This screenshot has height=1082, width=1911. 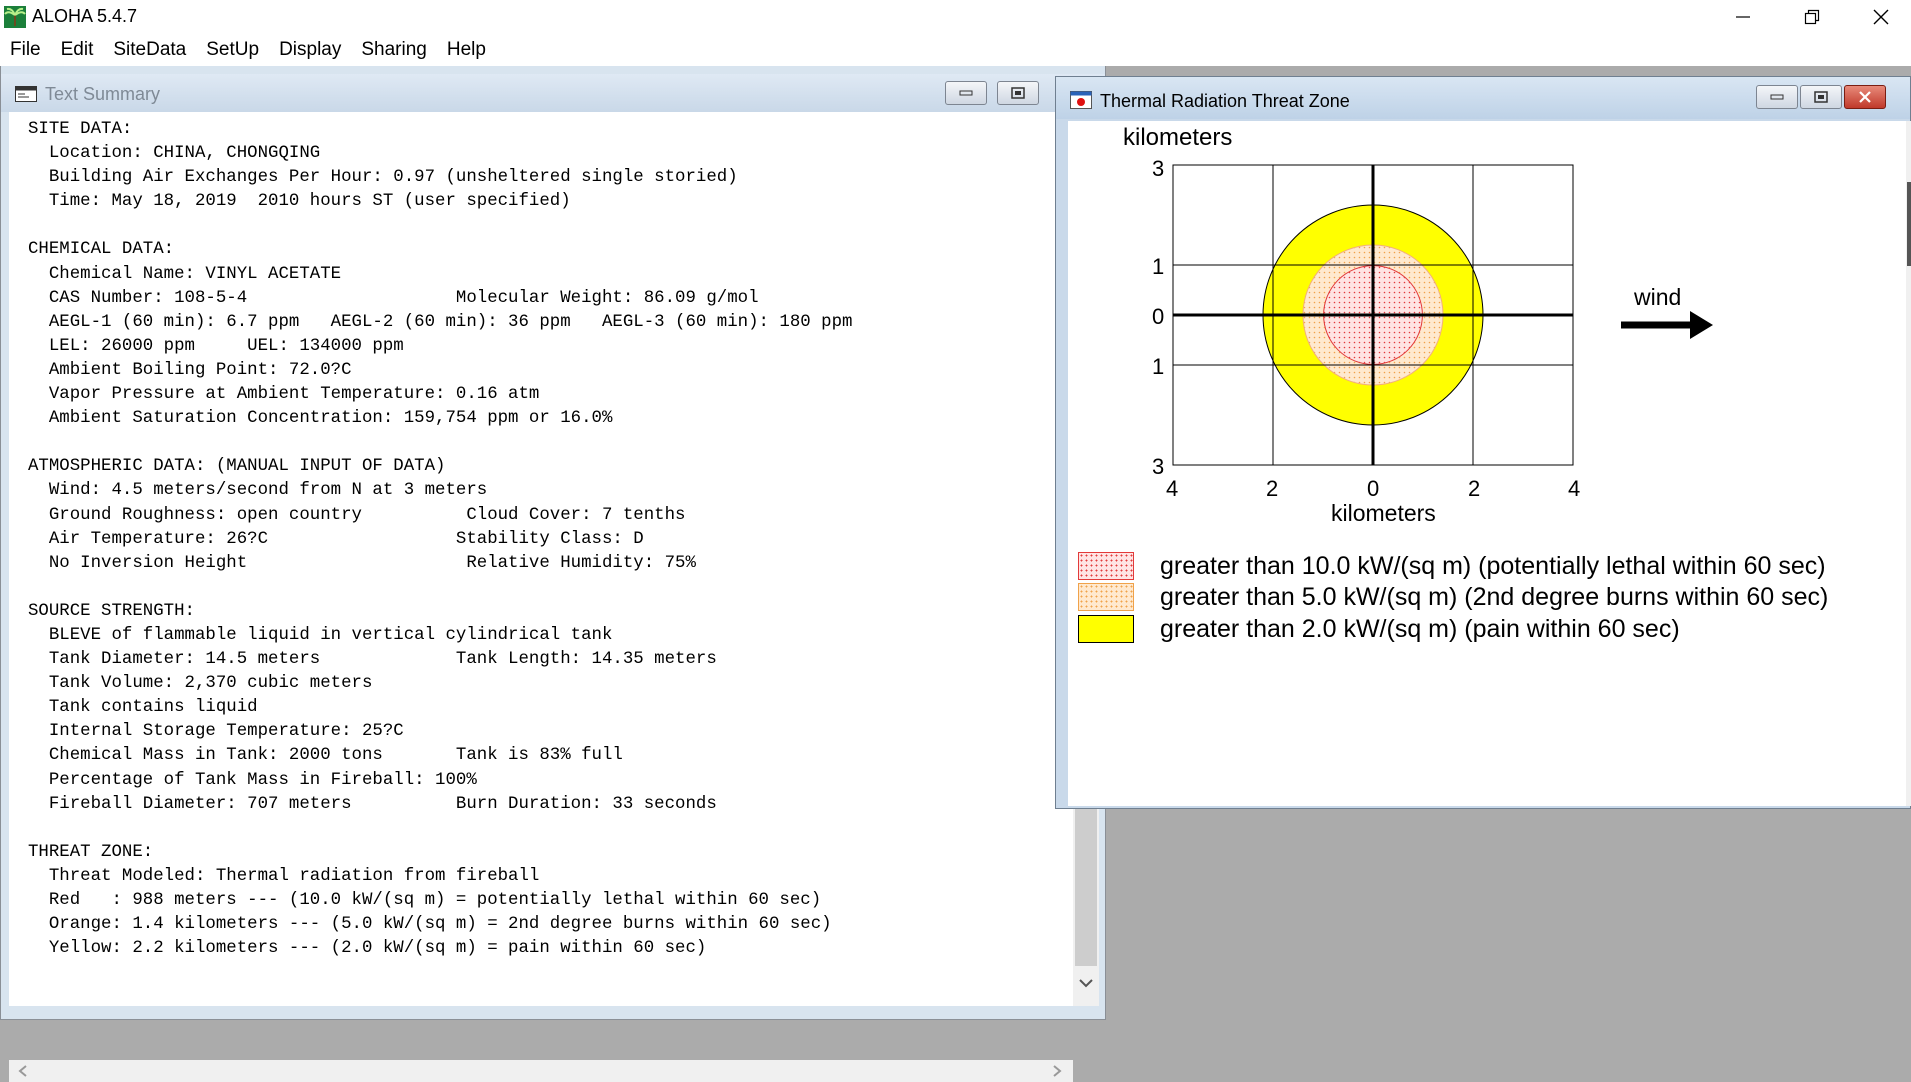 I want to click on threat-zone-minimize-button, so click(x=1777, y=97).